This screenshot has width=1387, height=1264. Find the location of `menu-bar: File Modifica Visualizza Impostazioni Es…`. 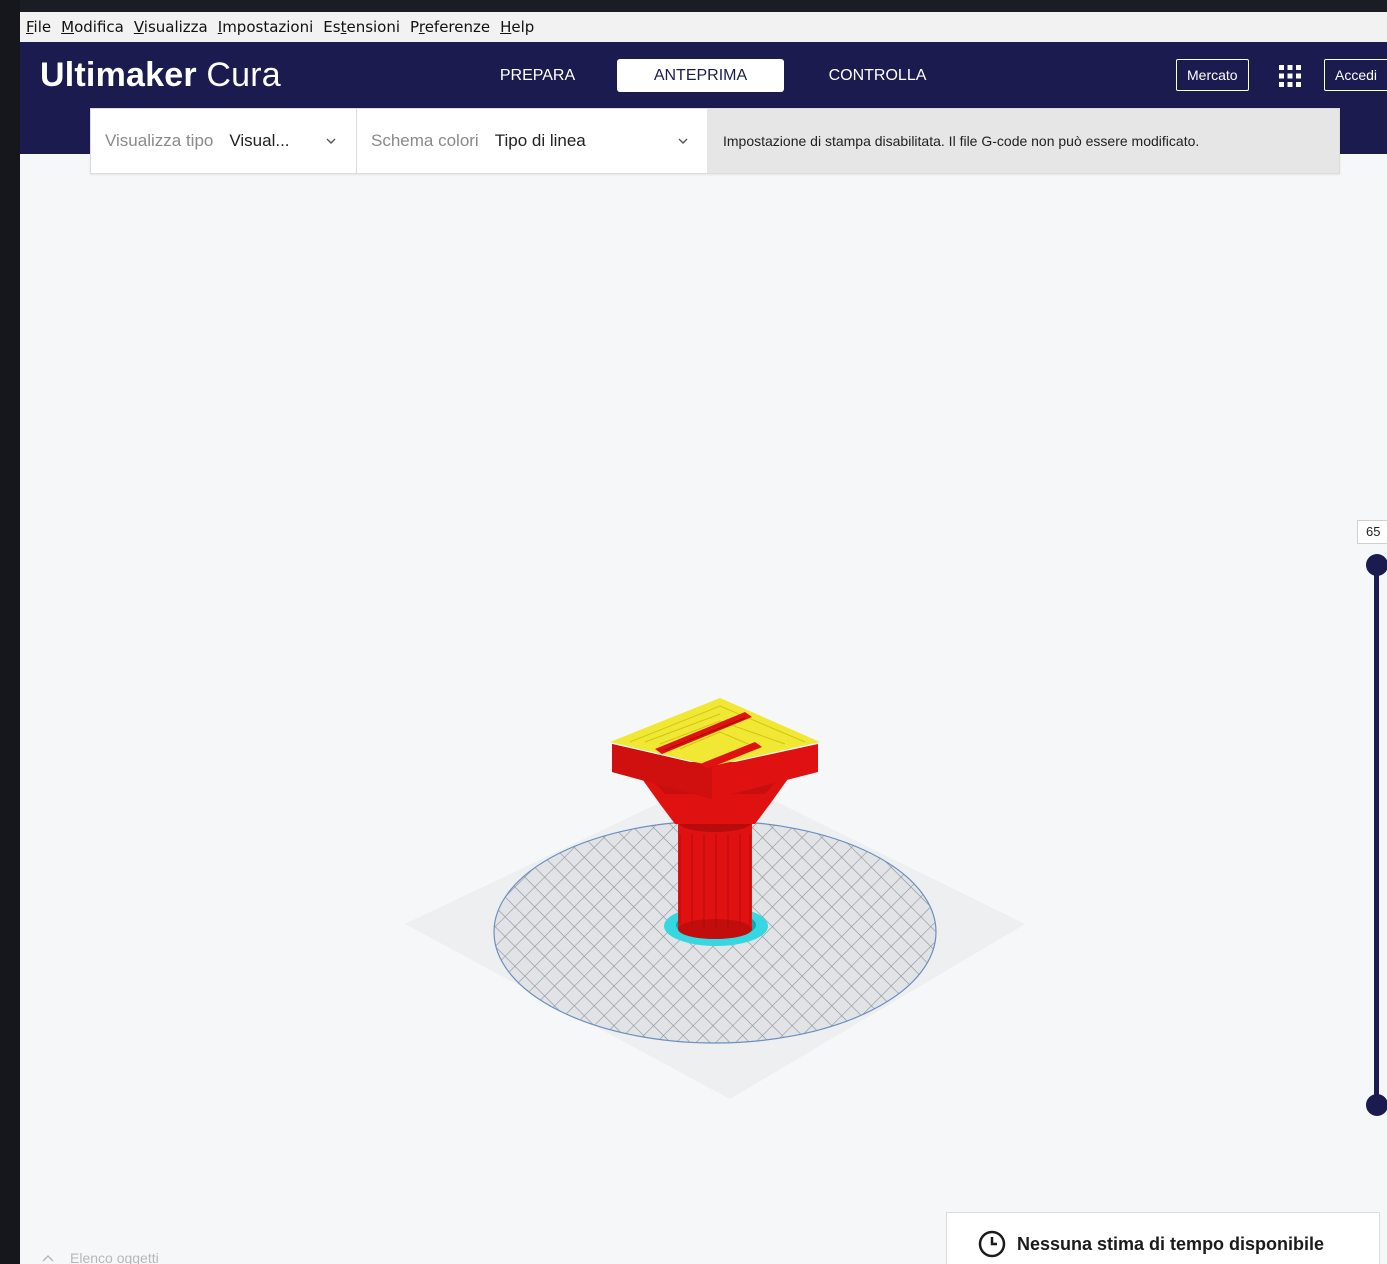

menu-bar: File Modifica Visualizza Impostazioni Es… is located at coordinates (703, 27).